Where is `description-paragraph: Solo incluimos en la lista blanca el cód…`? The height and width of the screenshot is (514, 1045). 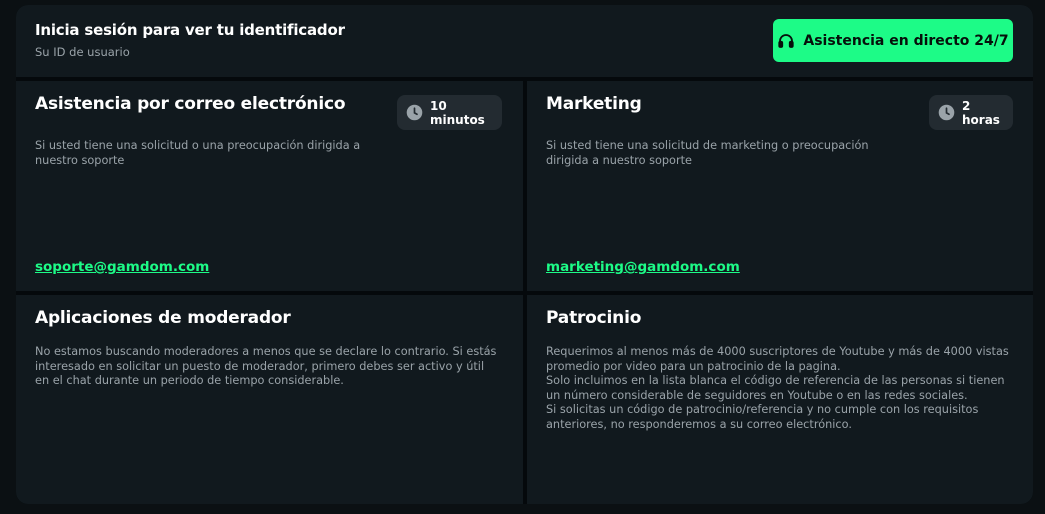
description-paragraph: Solo incluimos en la lista blanca el cód… is located at coordinates (775, 388).